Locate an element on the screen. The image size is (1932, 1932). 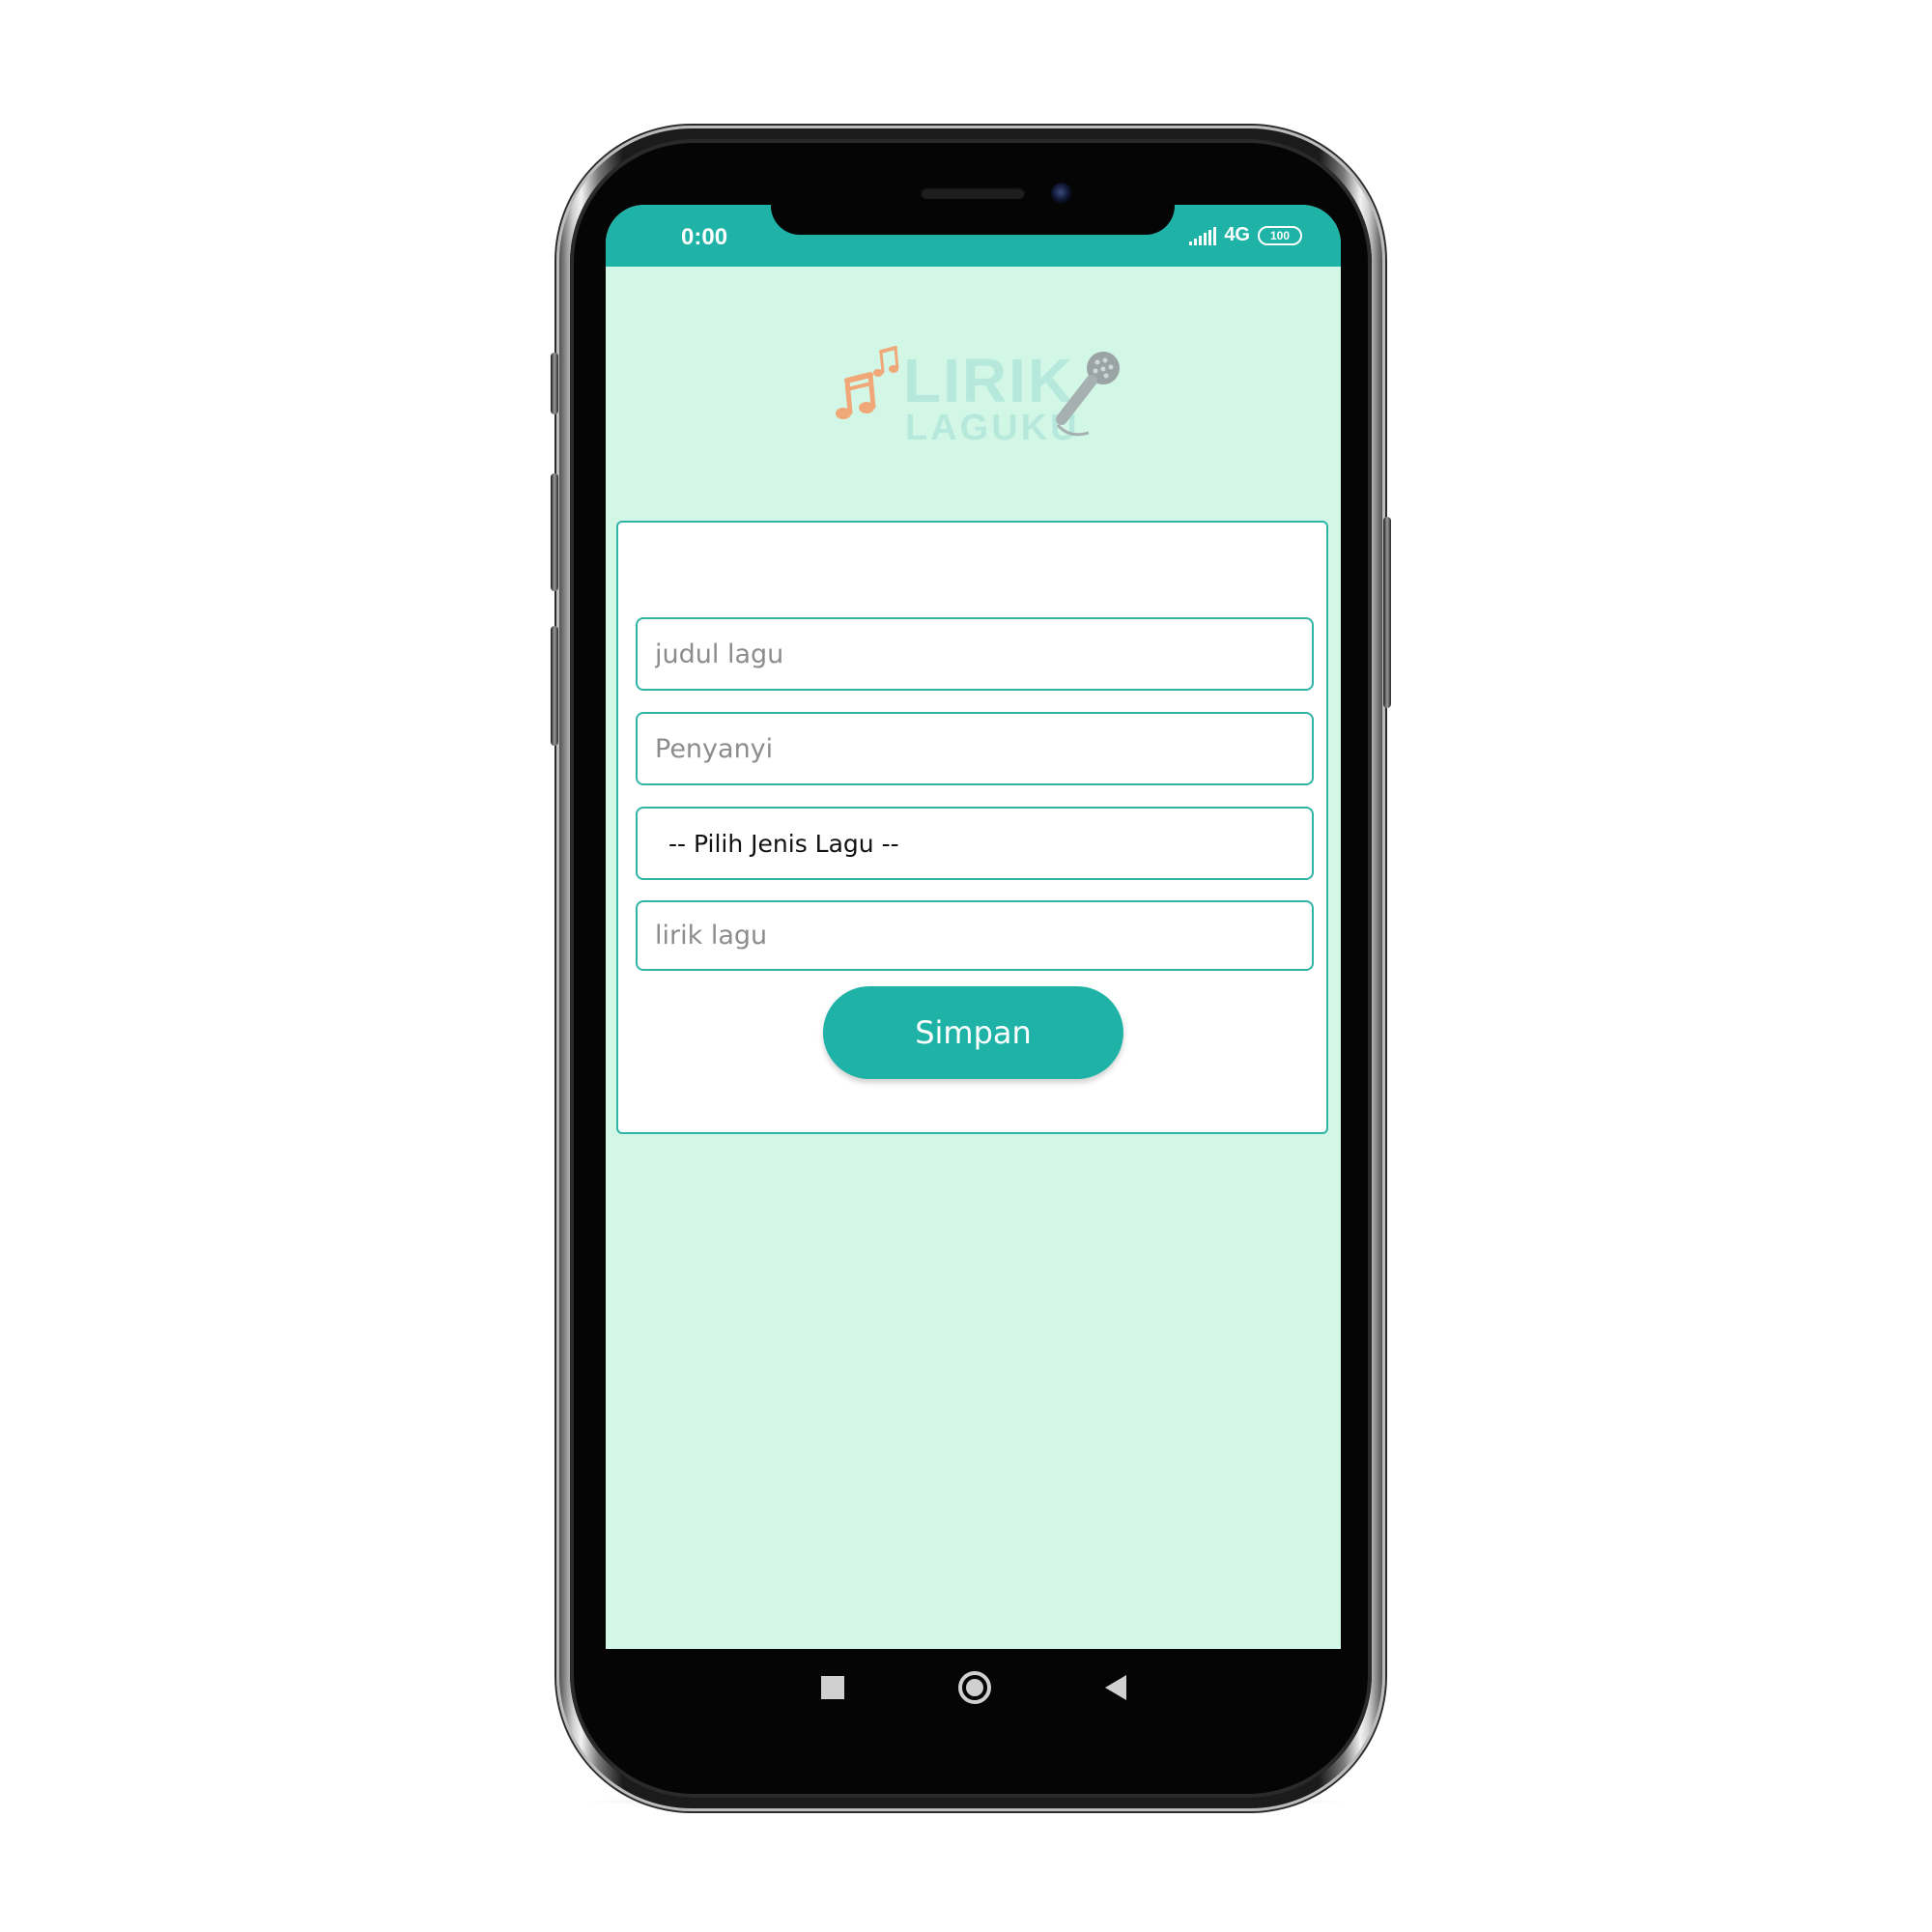
singer-input is located at coordinates (975, 748).